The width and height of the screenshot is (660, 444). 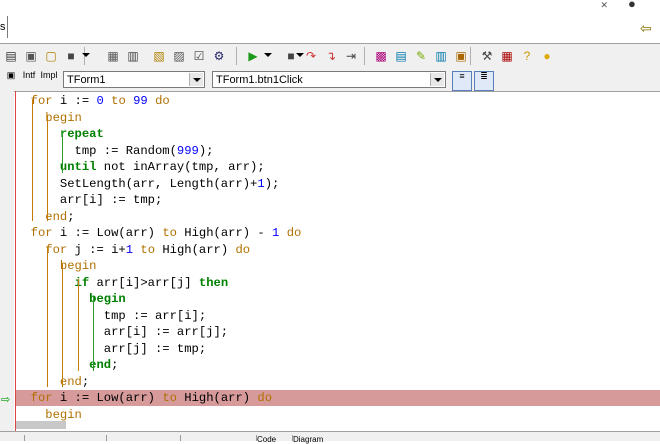 I want to click on small-close-icon: ✕, so click(x=604, y=5).